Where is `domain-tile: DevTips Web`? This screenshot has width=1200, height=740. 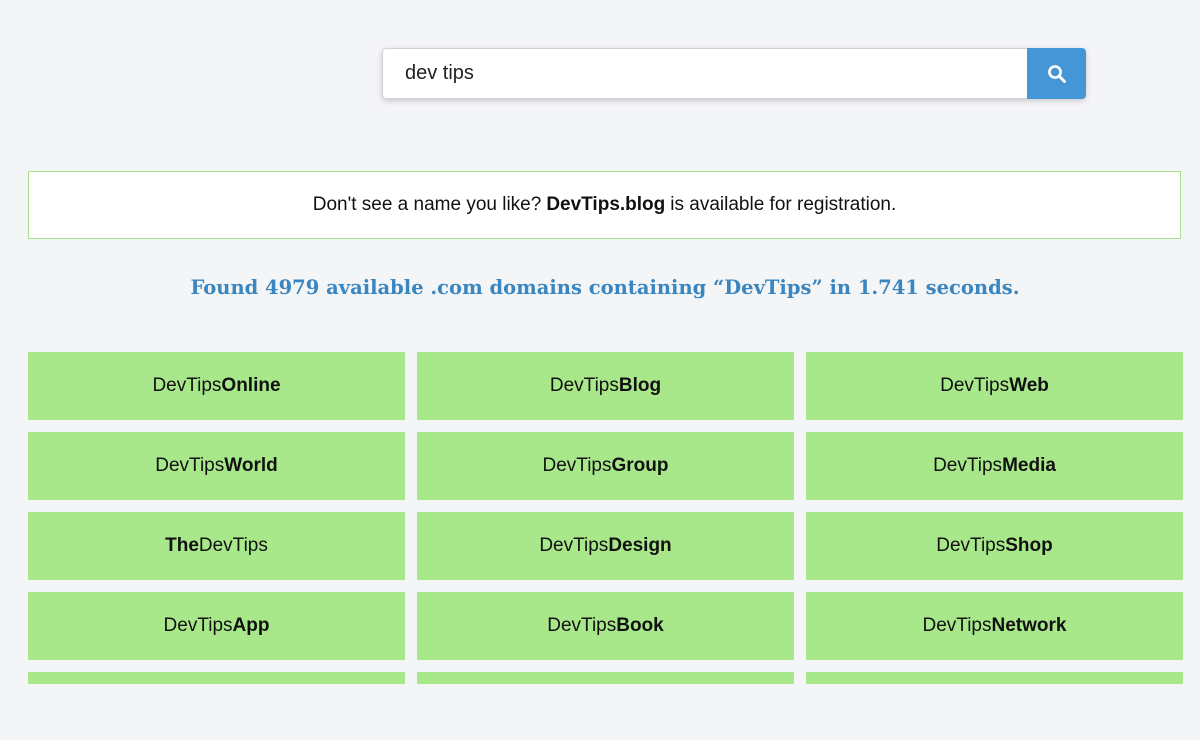
domain-tile: DevTips Web is located at coordinates (994, 386).